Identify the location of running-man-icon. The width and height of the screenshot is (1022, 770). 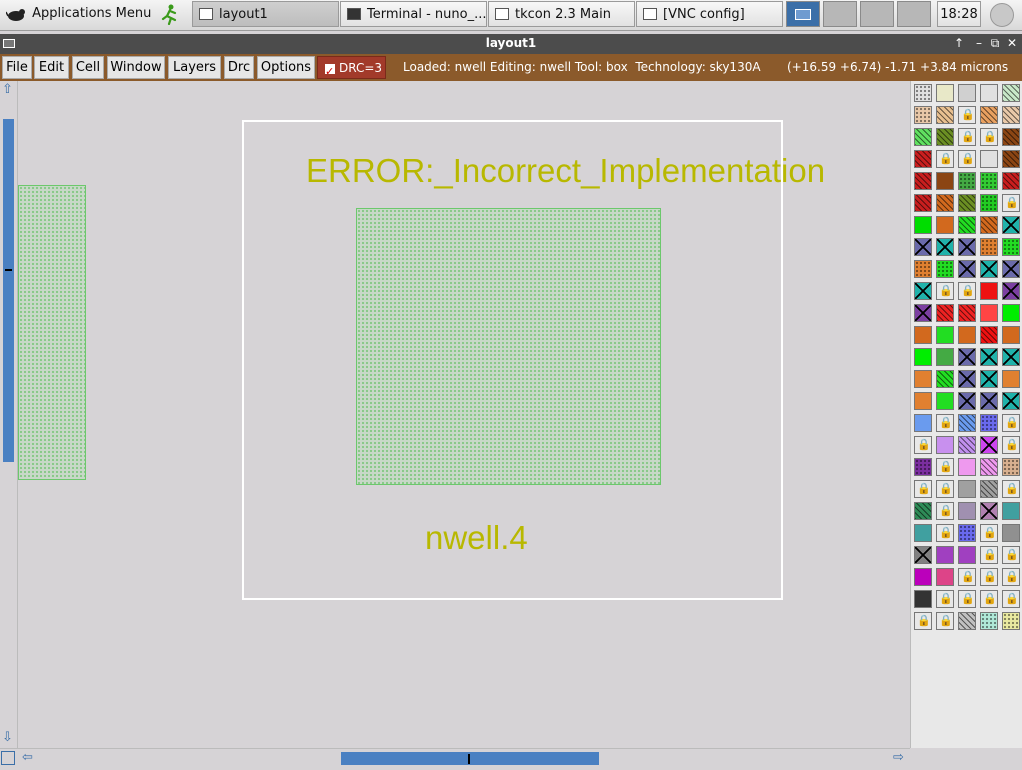
(169, 14).